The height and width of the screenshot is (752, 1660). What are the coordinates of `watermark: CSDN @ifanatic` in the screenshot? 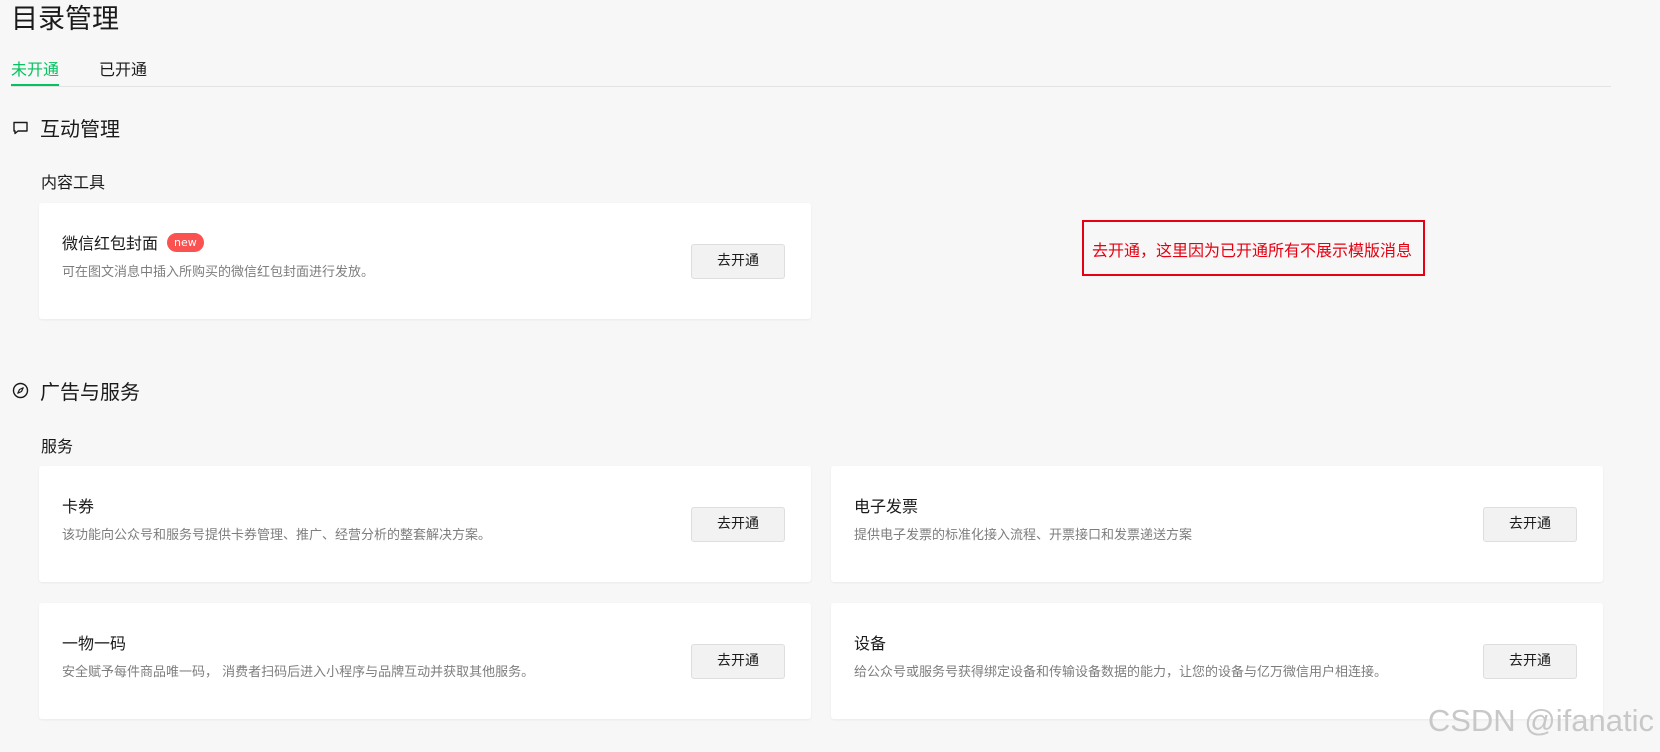 It's located at (1540, 720).